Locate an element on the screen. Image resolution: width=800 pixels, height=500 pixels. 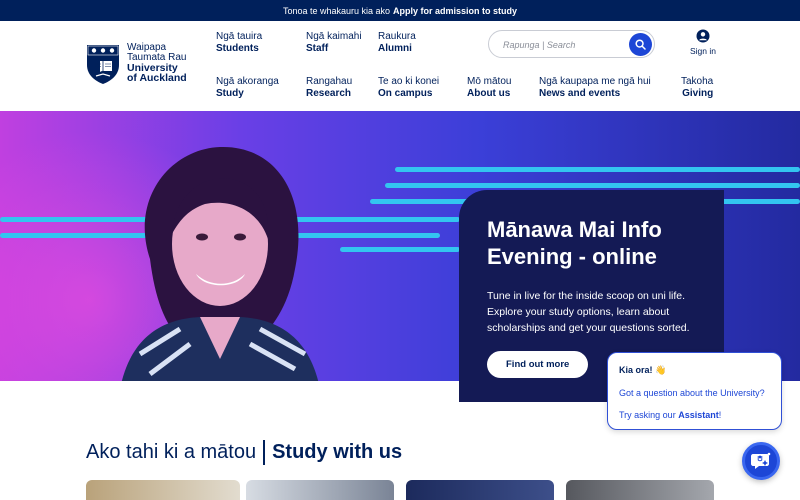
signin-label: Sign in is located at coordinates (703, 51).